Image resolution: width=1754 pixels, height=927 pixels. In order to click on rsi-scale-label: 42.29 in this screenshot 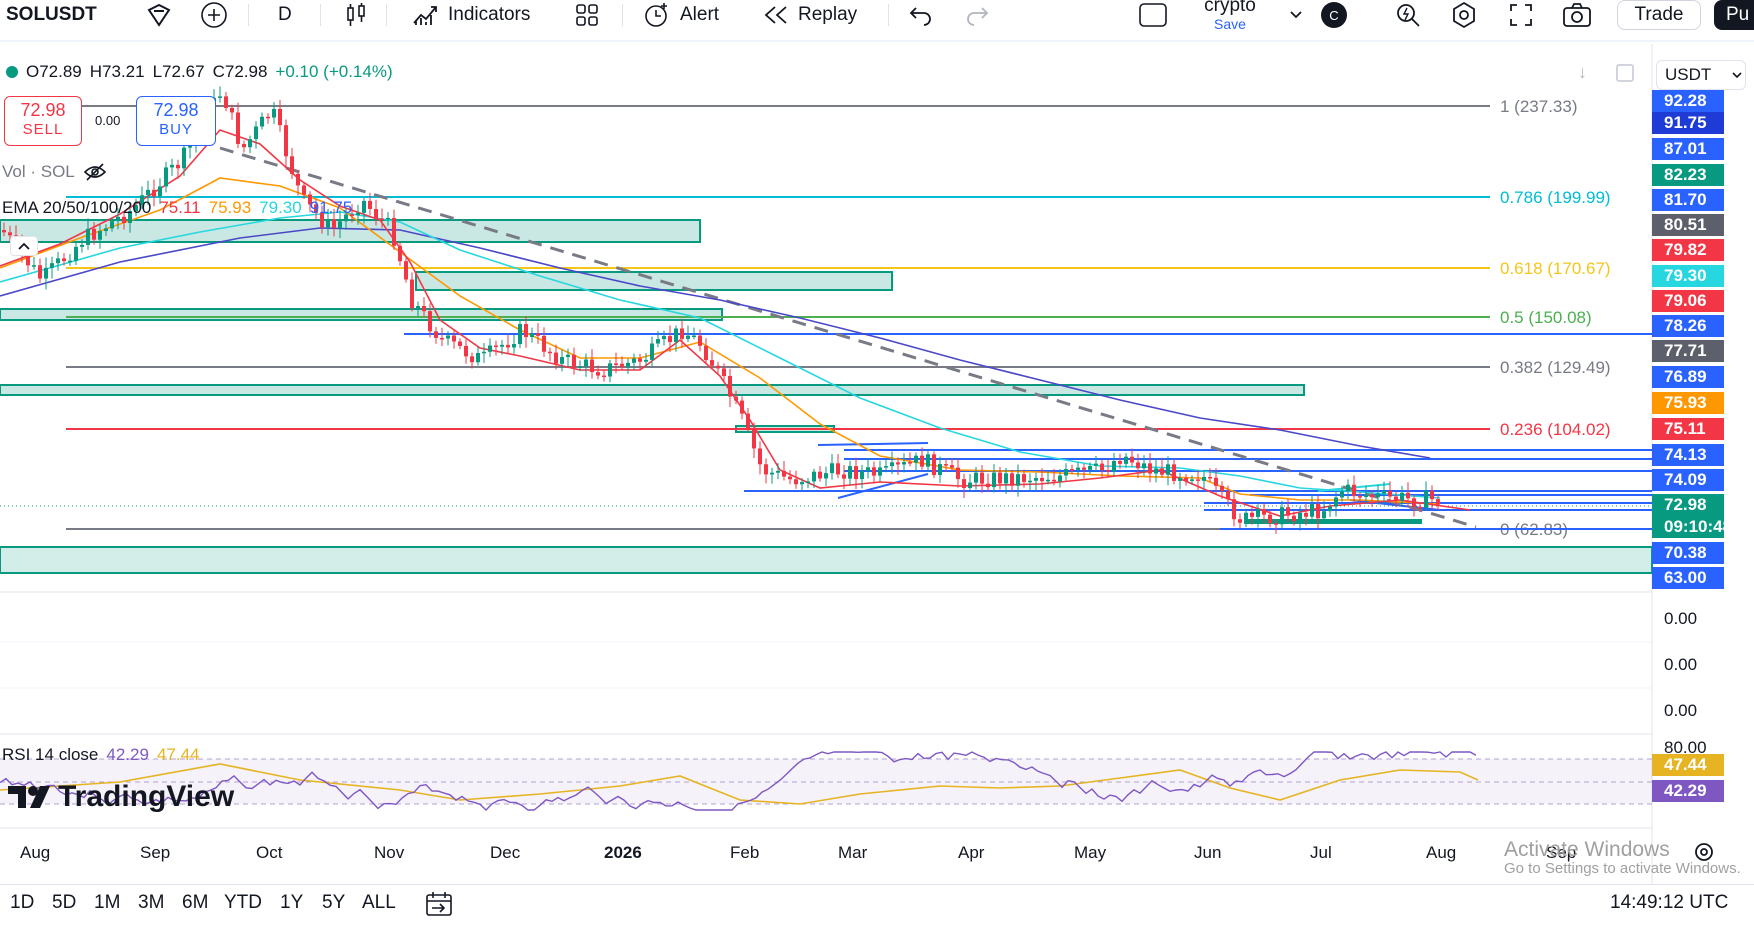, I will do `click(1688, 791)`.